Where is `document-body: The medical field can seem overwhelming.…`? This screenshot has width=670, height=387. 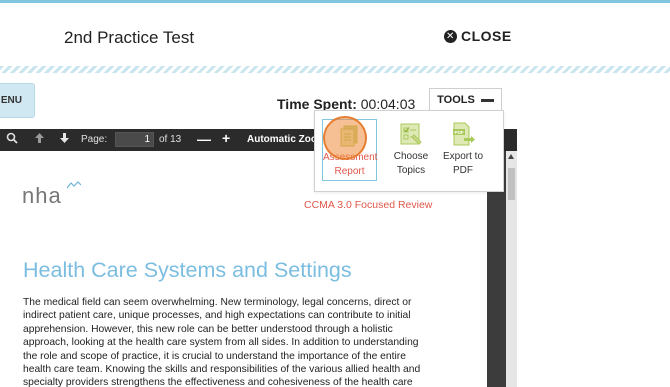 document-body: The medical field can seem overwhelming.… is located at coordinates (222, 342).